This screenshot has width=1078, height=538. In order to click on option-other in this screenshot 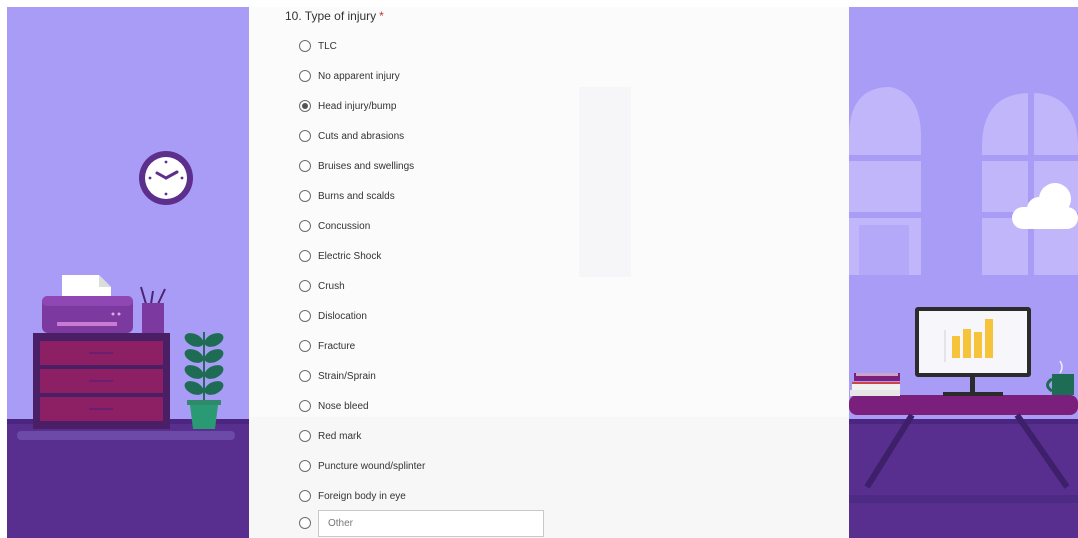, I will do `click(305, 523)`.